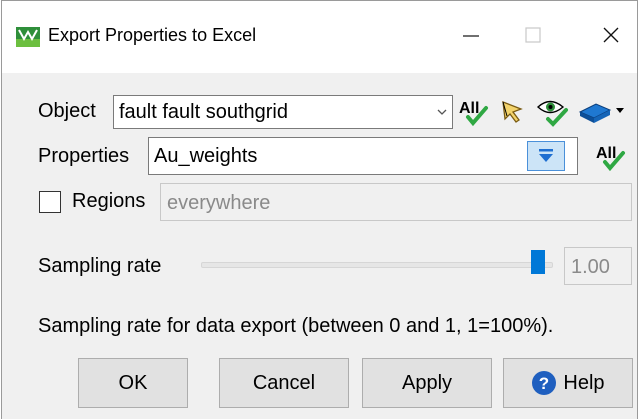 The width and height of the screenshot is (641, 419). I want to click on regions-label: Regions, so click(109, 201).